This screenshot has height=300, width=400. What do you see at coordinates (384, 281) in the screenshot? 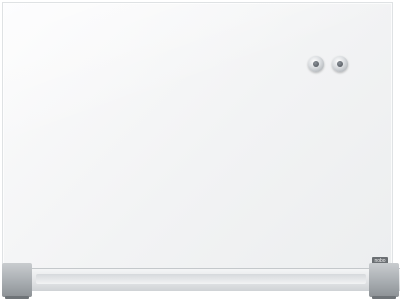
I see `right-foot-bracket` at bounding box center [384, 281].